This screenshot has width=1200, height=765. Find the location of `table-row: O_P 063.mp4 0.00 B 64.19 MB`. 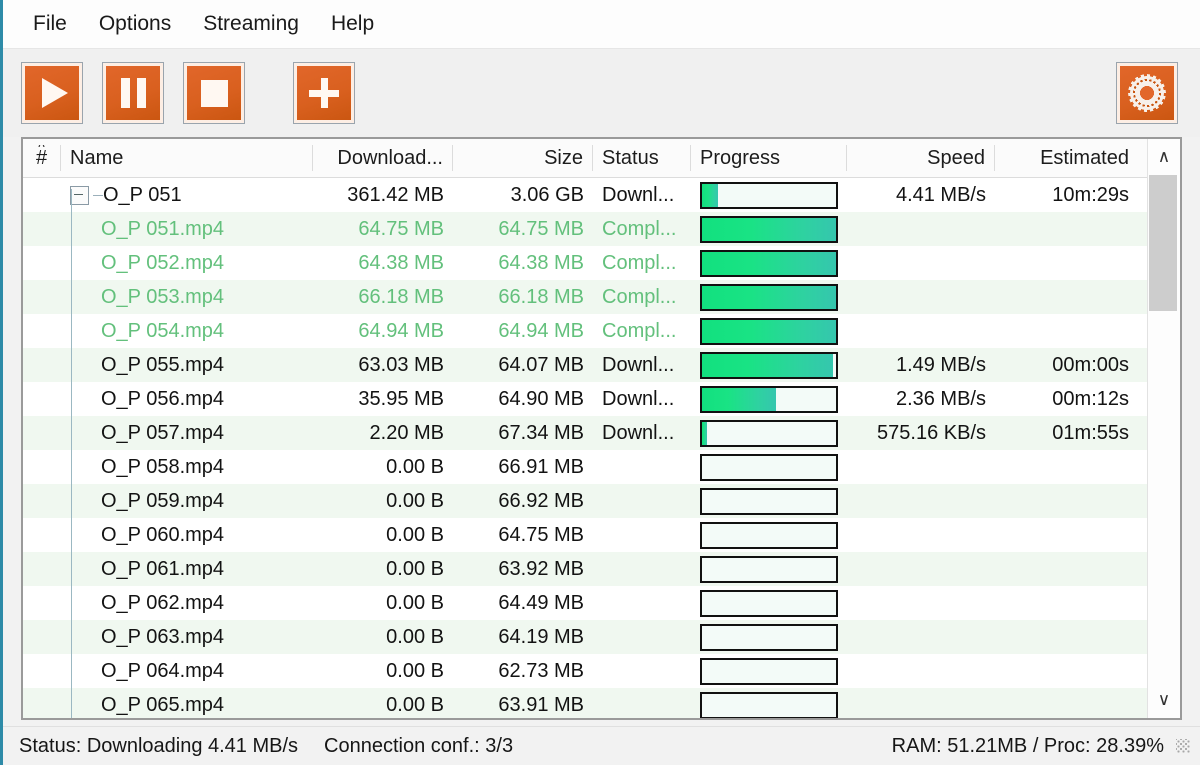

table-row: O_P 063.mp4 0.00 B 64.19 MB is located at coordinates (585, 637).